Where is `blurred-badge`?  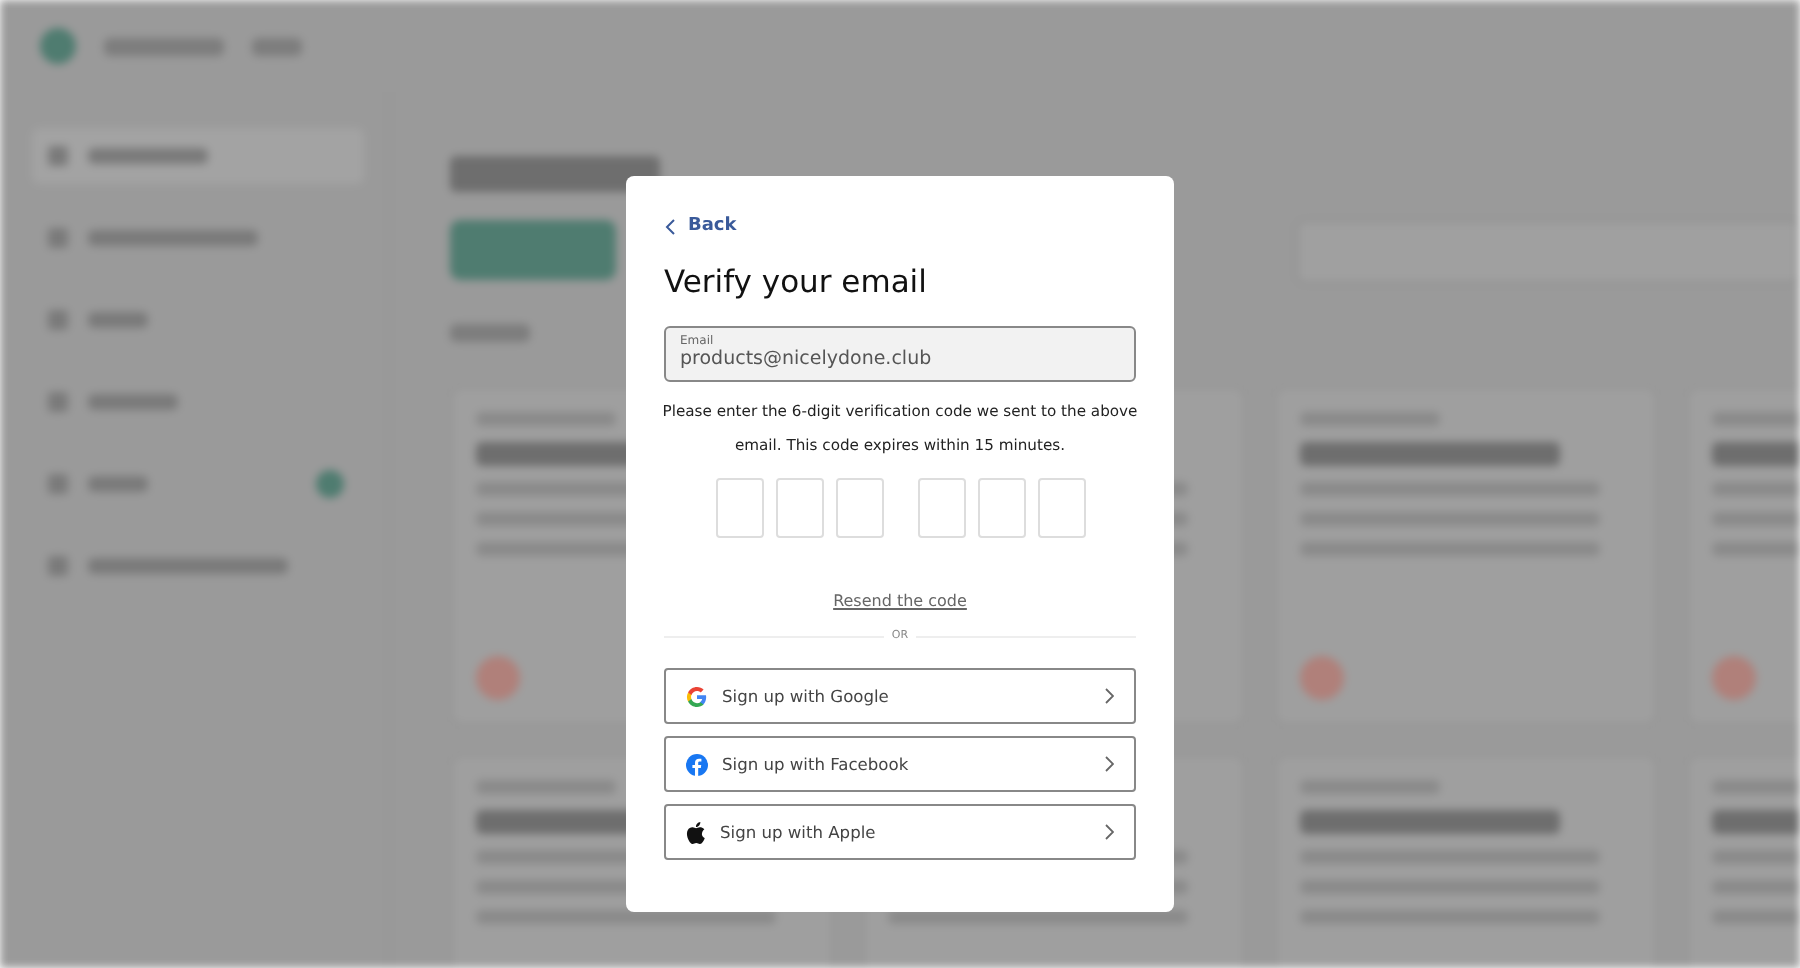
blurred-badge is located at coordinates (330, 484).